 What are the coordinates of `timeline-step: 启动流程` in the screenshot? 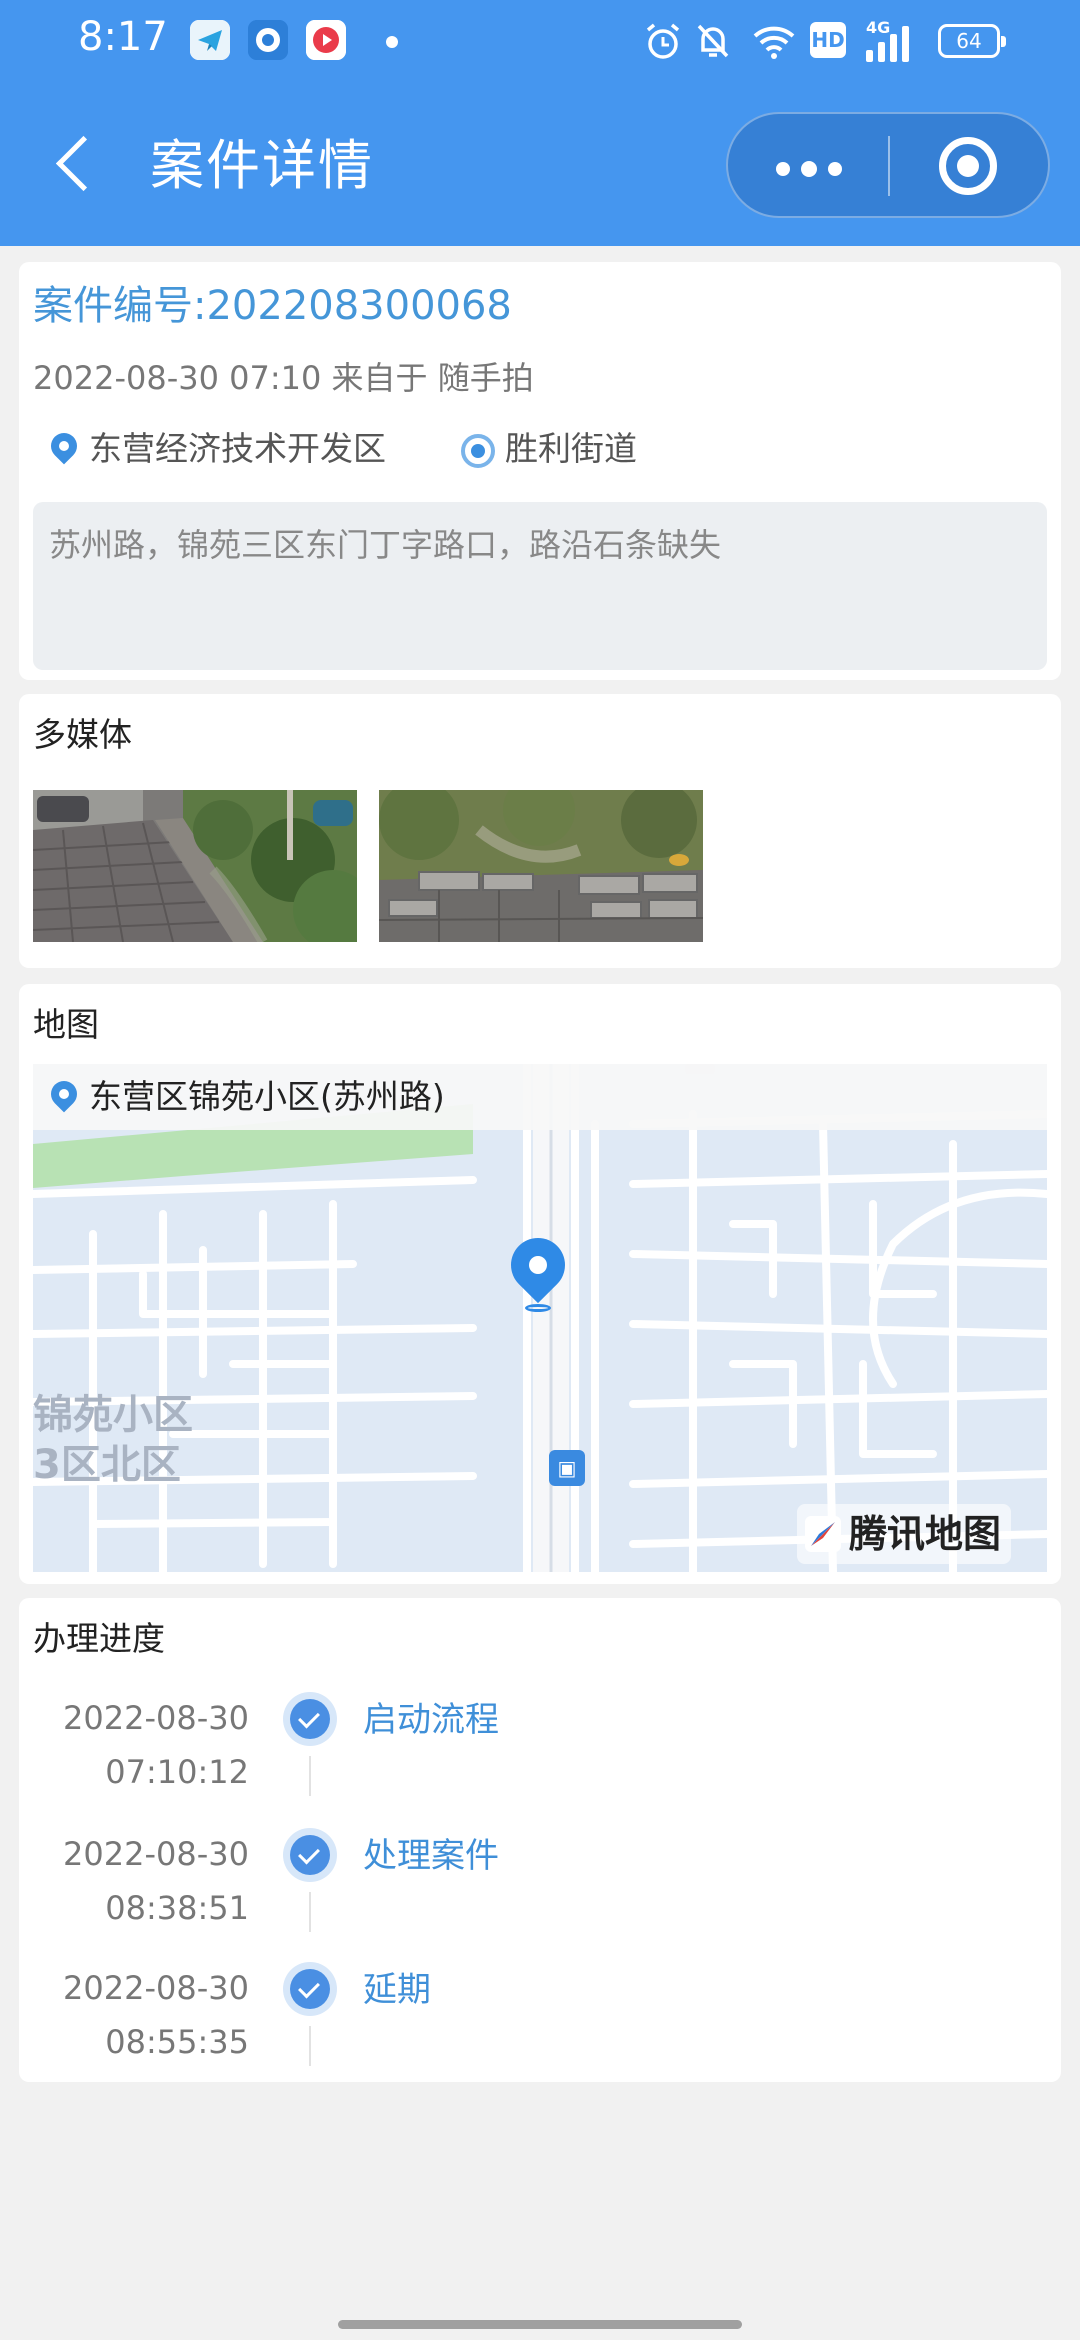 It's located at (431, 1720).